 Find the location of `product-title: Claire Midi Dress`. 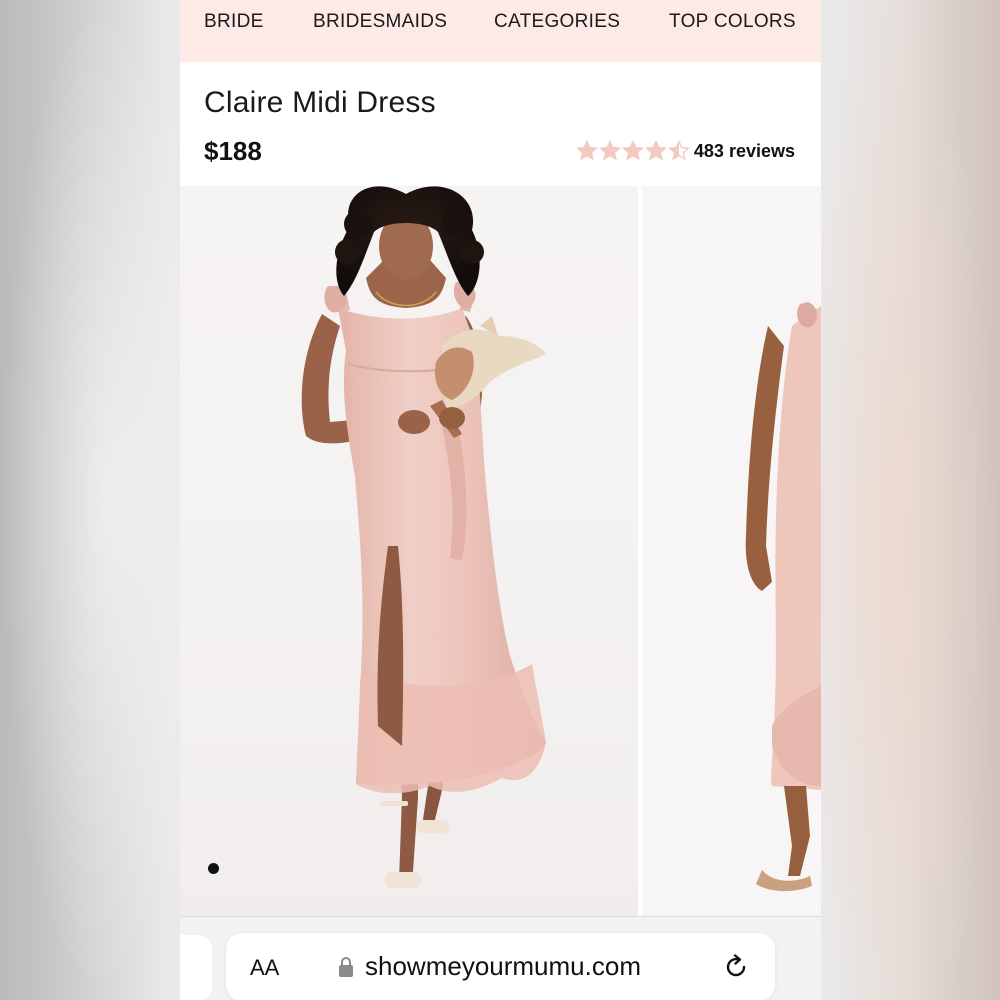

product-title: Claire Midi Dress is located at coordinates (320, 102).